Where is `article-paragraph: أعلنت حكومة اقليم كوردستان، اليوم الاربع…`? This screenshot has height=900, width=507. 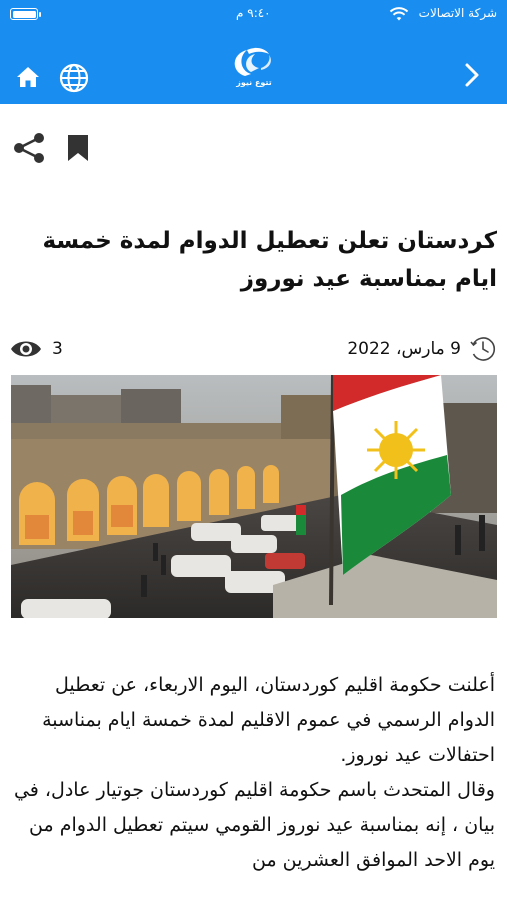 article-paragraph: أعلنت حكومة اقليم كوردستان، اليوم الاربع… is located at coordinates (268, 720).